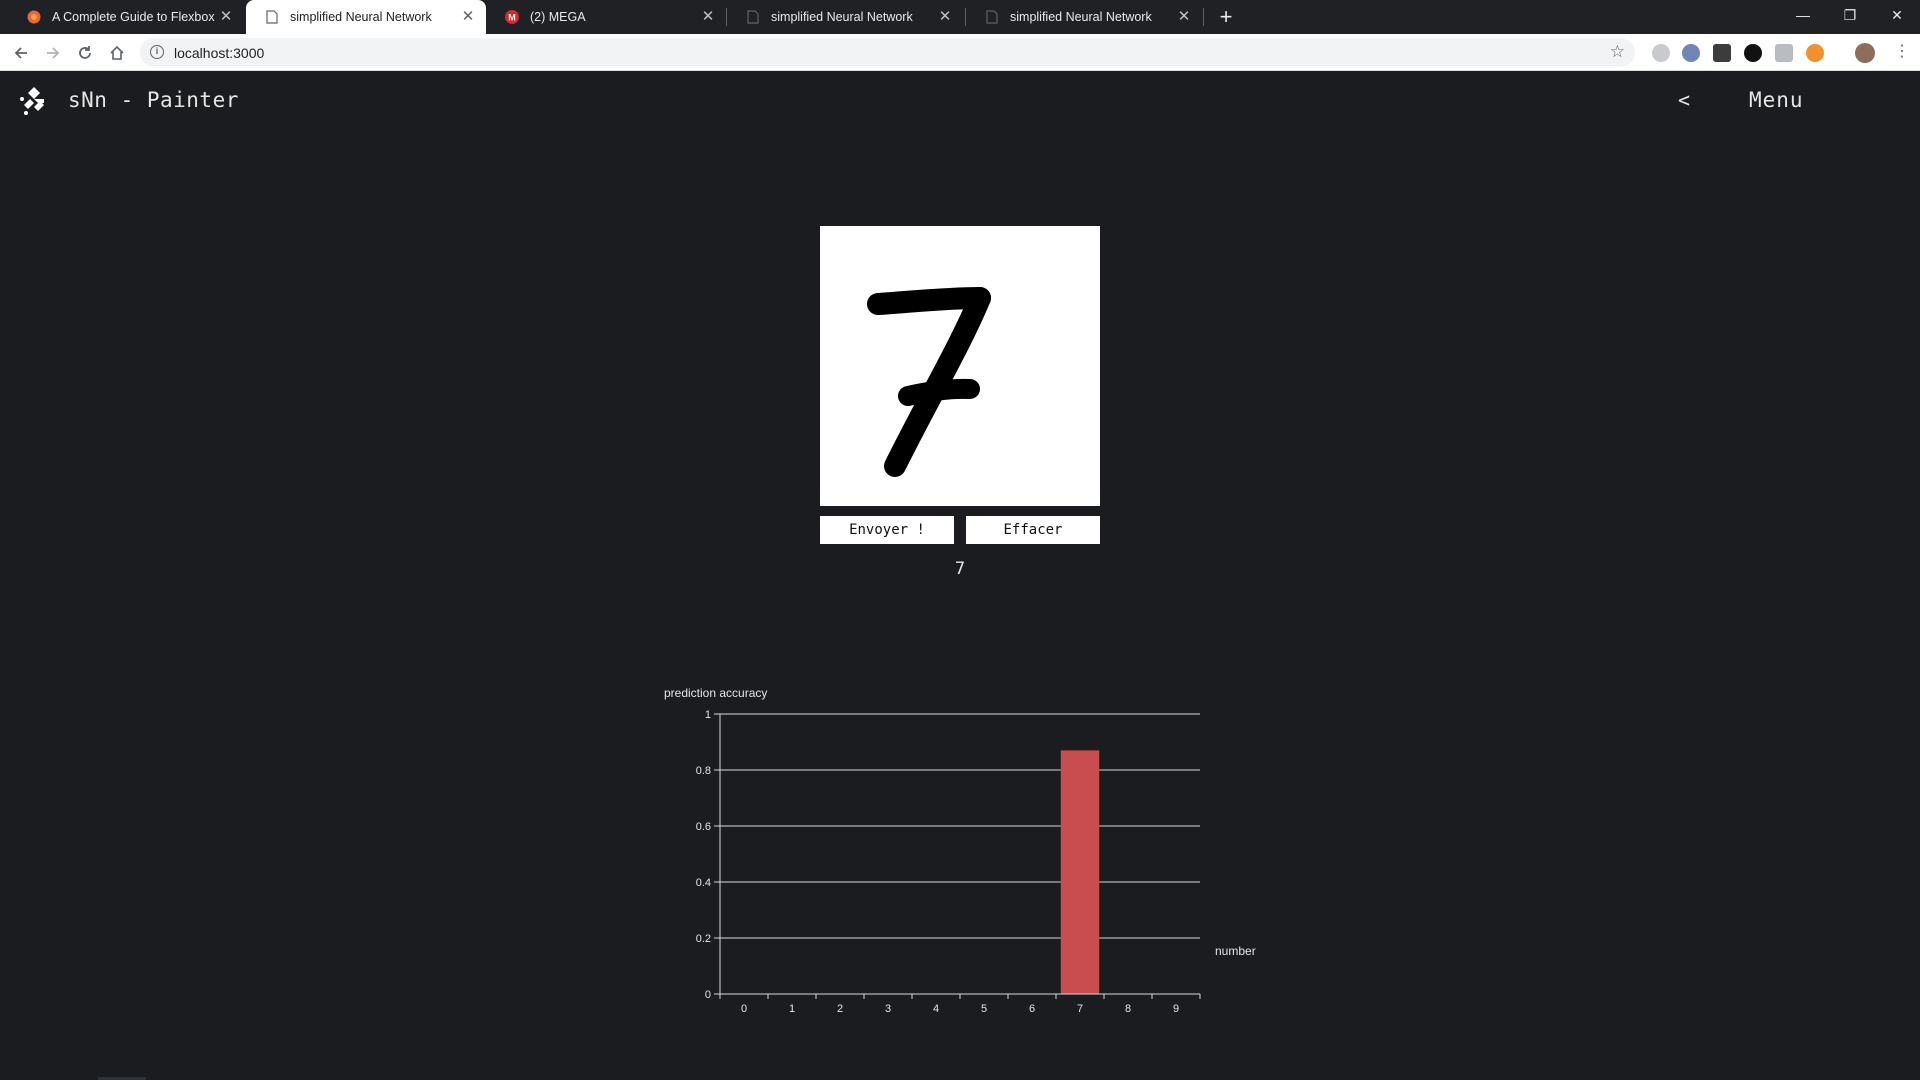  Describe the element at coordinates (1235, 951) in the screenshot. I see `x-axis-label: number` at that location.